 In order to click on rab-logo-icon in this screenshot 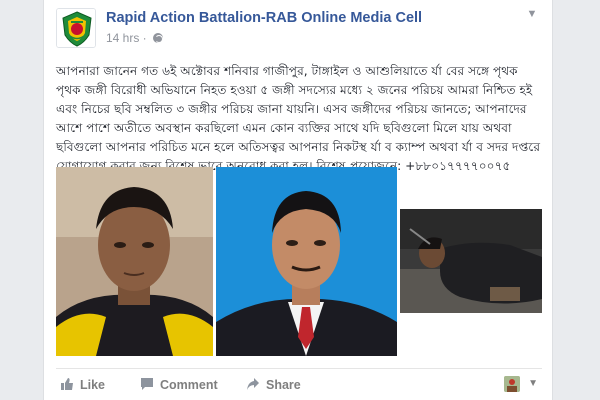, I will do `click(76, 28)`.